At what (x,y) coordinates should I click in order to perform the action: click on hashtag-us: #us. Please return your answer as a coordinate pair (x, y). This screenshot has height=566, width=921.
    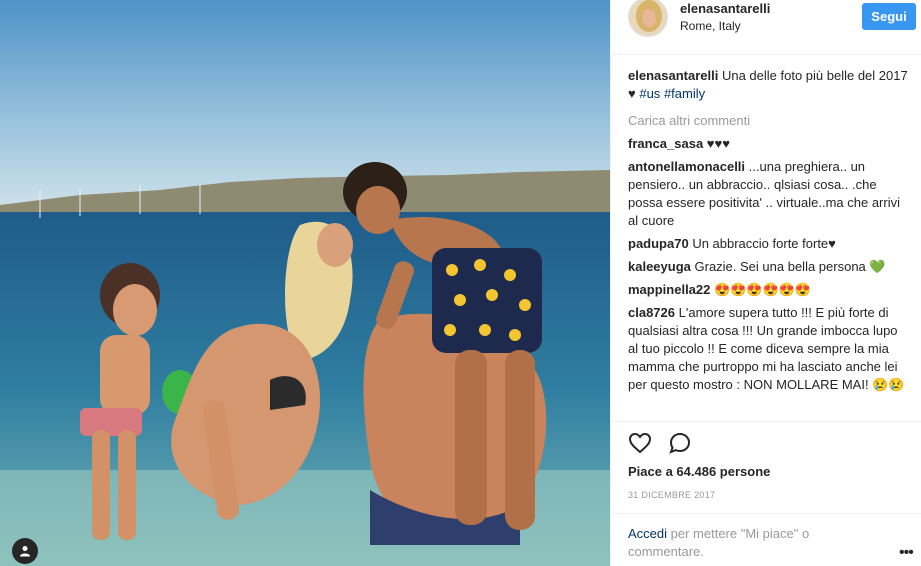
    Looking at the image, I should click on (649, 93).